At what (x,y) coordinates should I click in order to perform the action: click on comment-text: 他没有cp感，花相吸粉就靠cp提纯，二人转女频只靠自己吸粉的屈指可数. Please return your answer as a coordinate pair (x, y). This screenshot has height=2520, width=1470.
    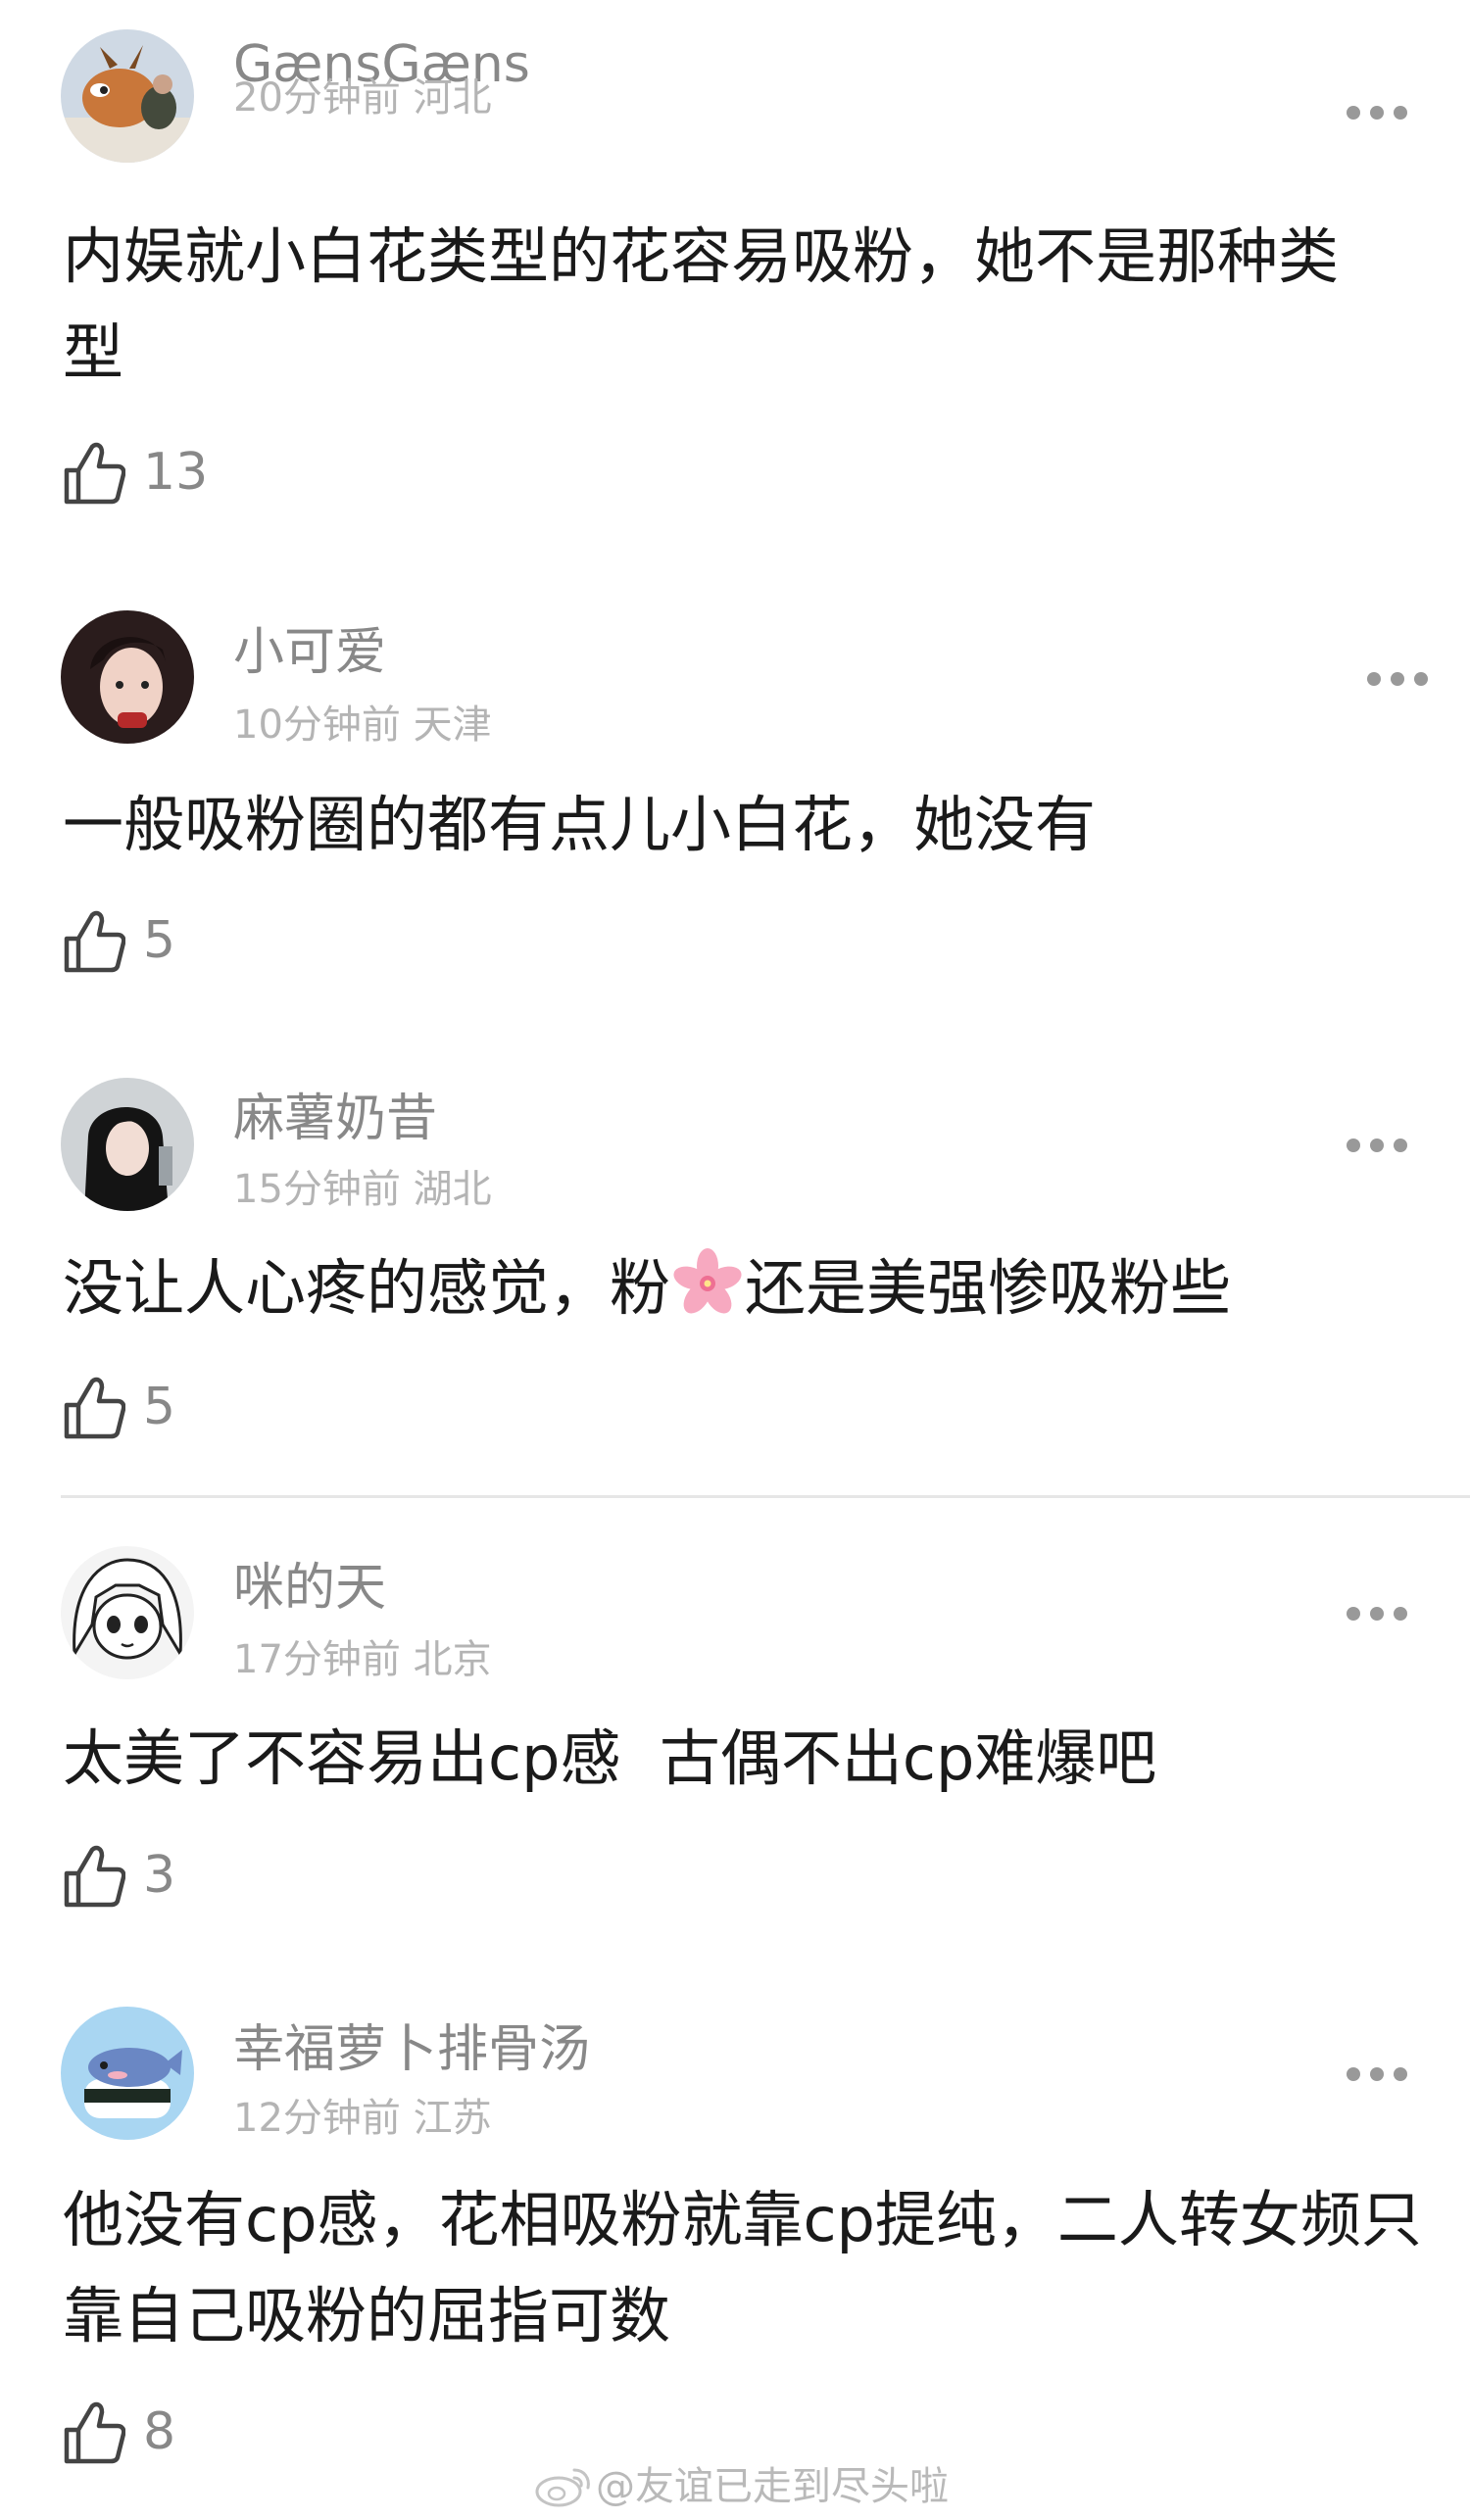
    Looking at the image, I should click on (742, 2267).